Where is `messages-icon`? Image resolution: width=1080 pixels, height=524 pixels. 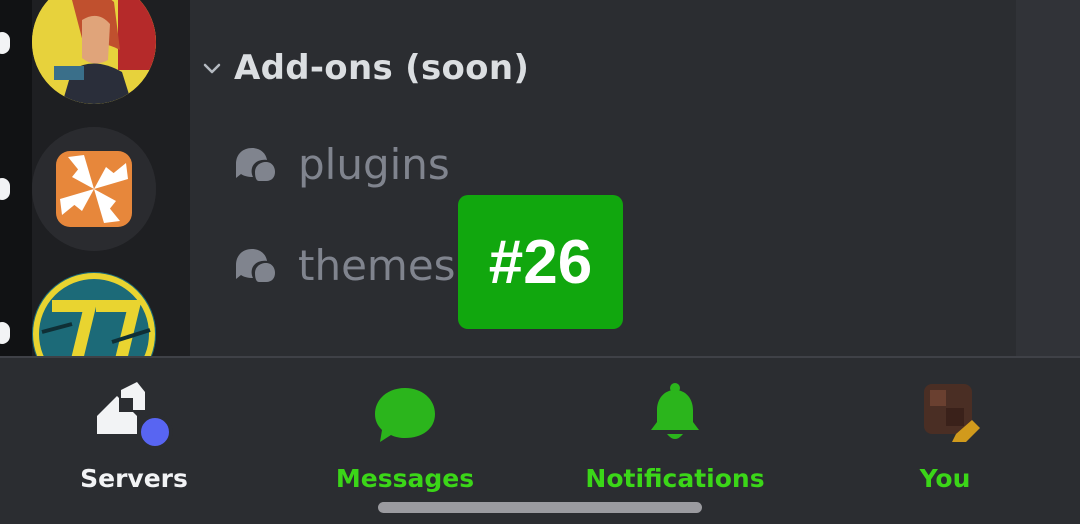 messages-icon is located at coordinates (405, 418).